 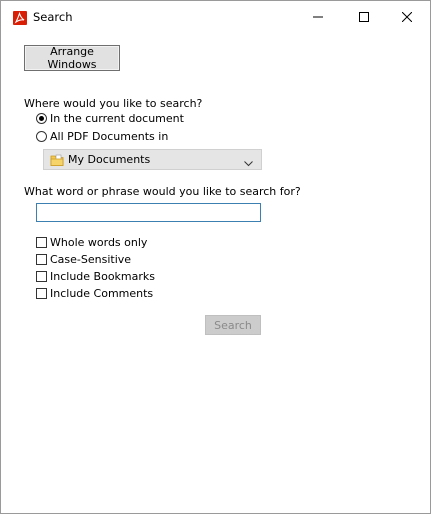 I want to click on close-button, so click(x=407, y=17).